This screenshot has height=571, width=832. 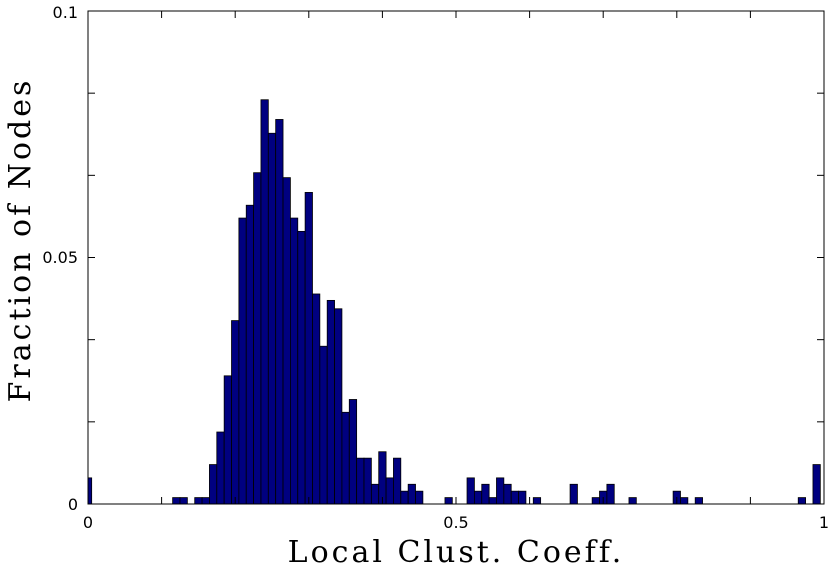 I want to click on y-tick-label-1: 0.05, so click(x=60, y=257).